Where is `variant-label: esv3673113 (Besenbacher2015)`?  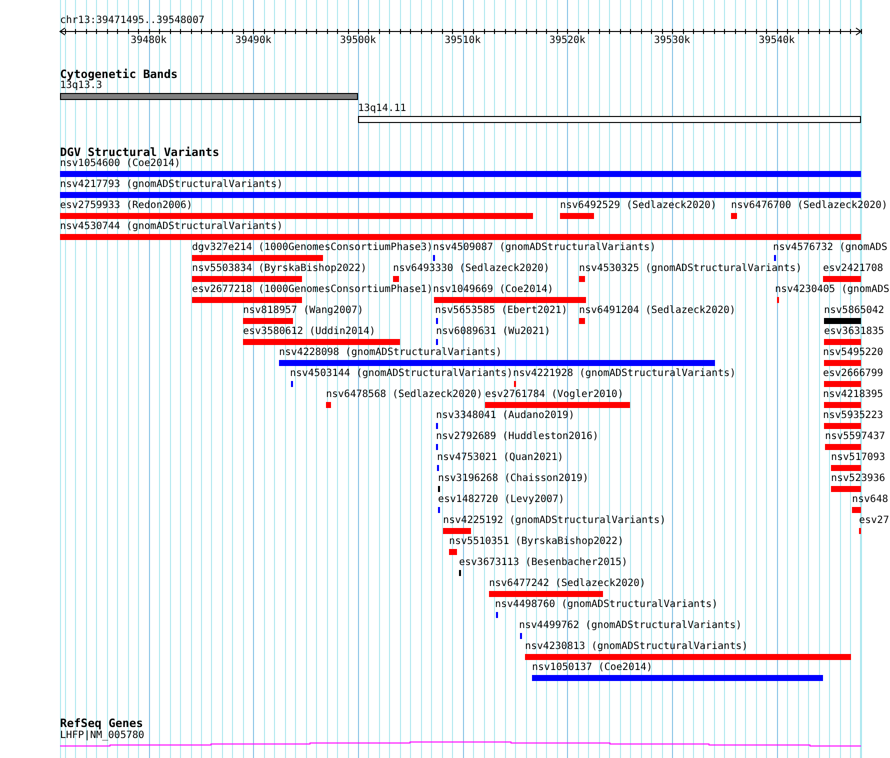 variant-label: esv3673113 (Besenbacher2015) is located at coordinates (543, 563).